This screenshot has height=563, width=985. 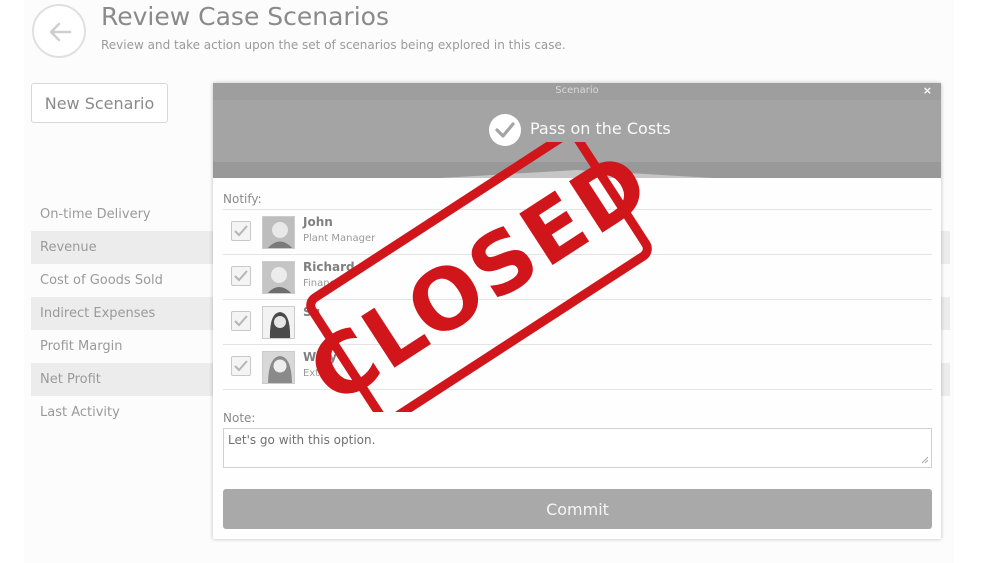 What do you see at coordinates (99, 103) in the screenshot?
I see `new-scenario-button: New Scenario` at bounding box center [99, 103].